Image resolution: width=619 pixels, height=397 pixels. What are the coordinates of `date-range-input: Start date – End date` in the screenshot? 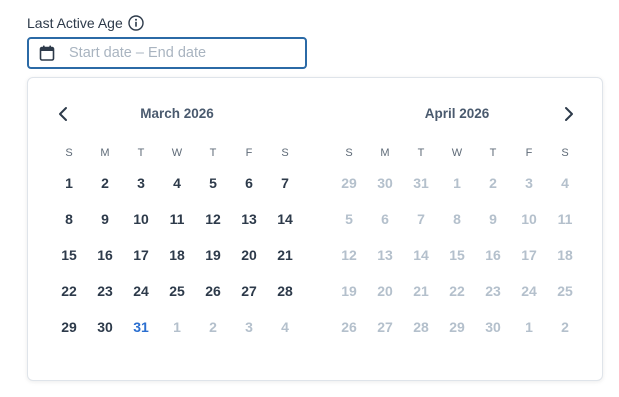 It's located at (167, 53).